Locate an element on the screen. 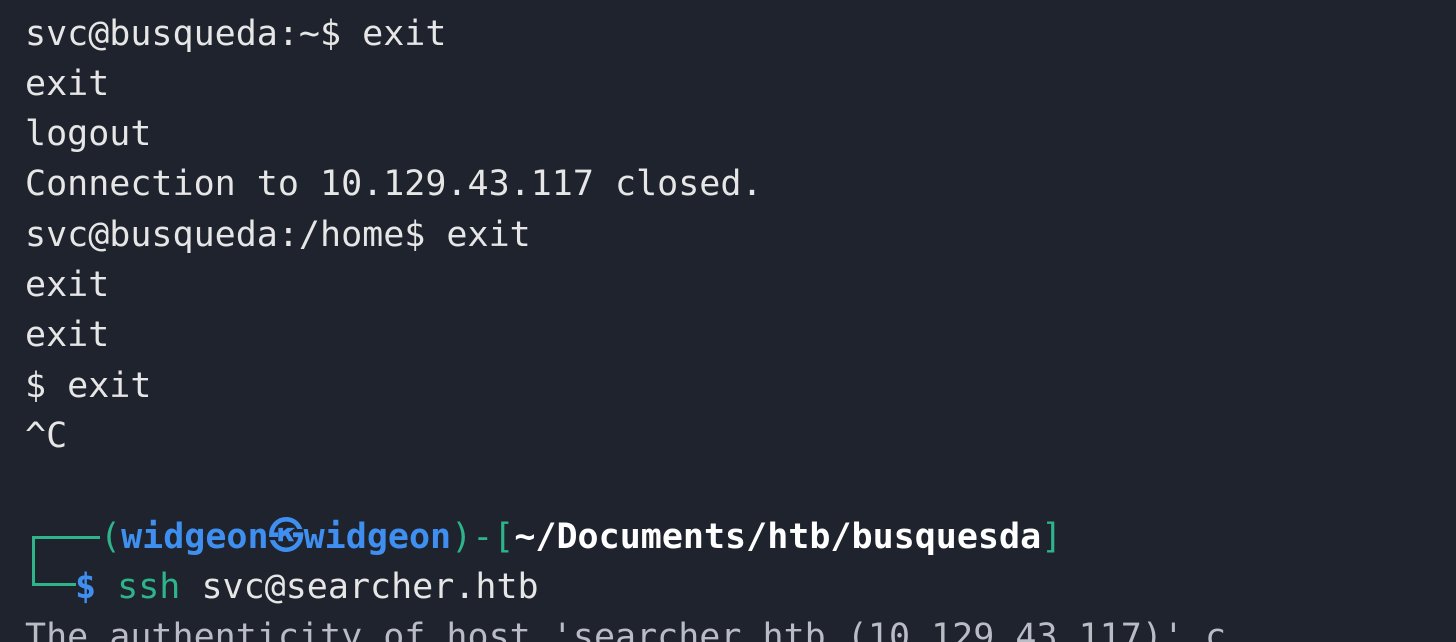  terminal-line: svc@busqueda:~$ exit is located at coordinates (236, 34).